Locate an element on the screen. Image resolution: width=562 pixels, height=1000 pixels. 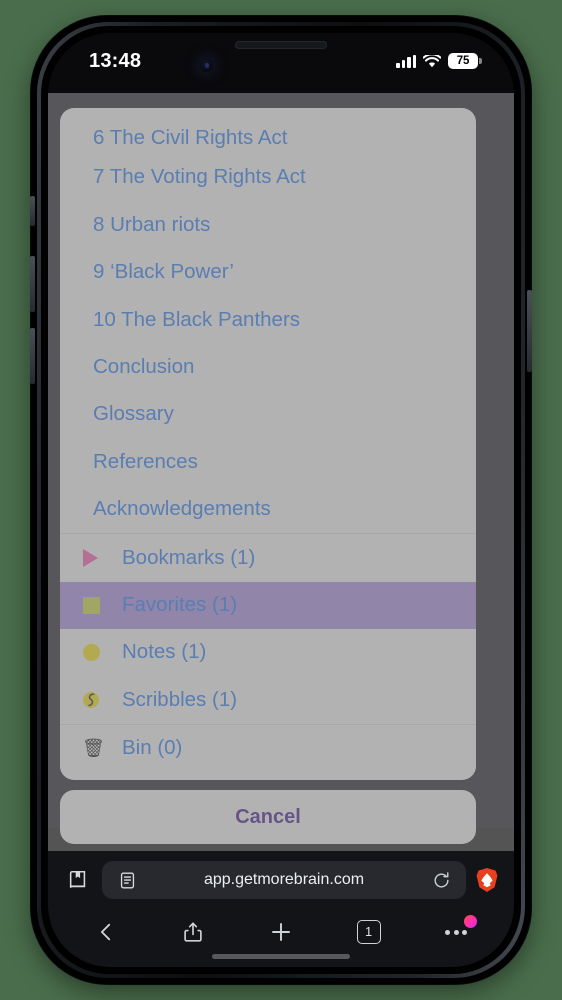
cancel-button-wrap: Cancel is located at coordinates (268, 817).